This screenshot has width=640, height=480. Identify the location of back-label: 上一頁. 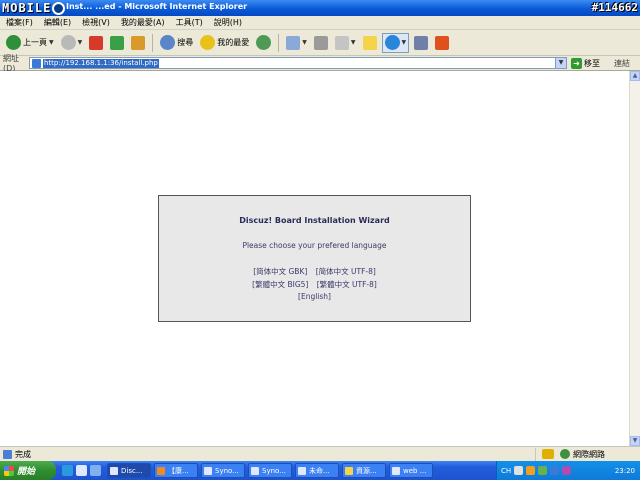
(35, 42).